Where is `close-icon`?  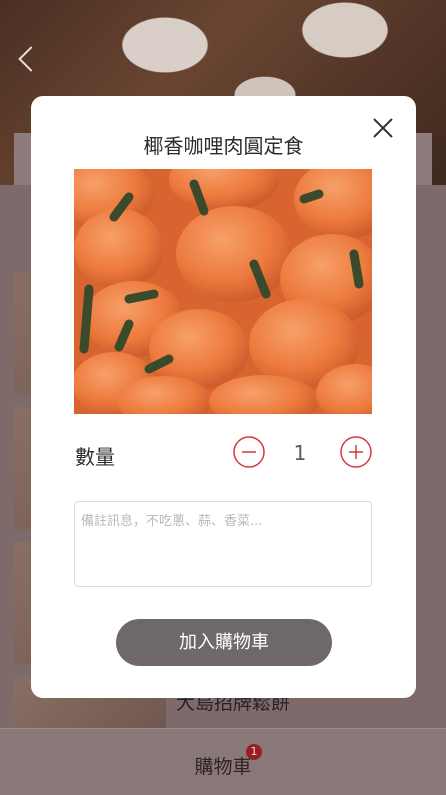
close-icon is located at coordinates (383, 128).